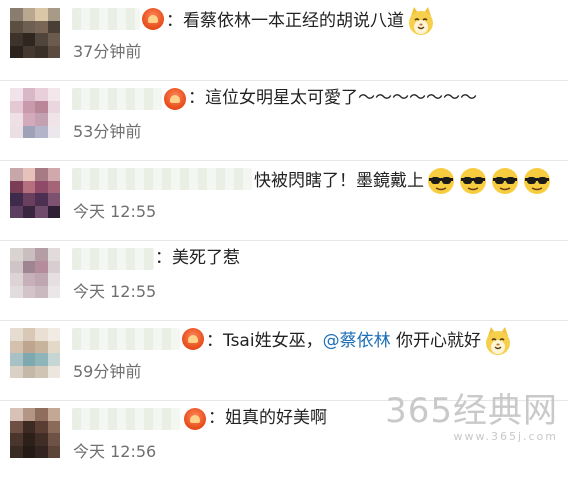 The width and height of the screenshot is (568, 480). What do you see at coordinates (115, 451) in the screenshot?
I see `comment-time: 今天 12:56` at bounding box center [115, 451].